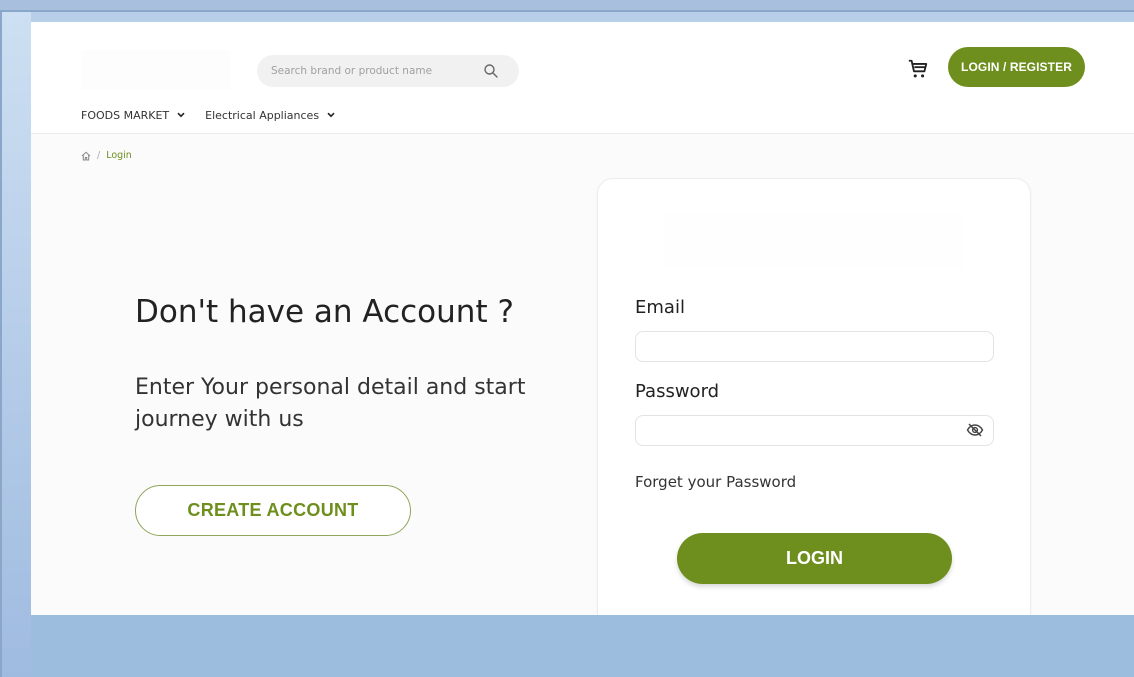 Image resolution: width=1134 pixels, height=677 pixels. I want to click on password-field, so click(814, 430).